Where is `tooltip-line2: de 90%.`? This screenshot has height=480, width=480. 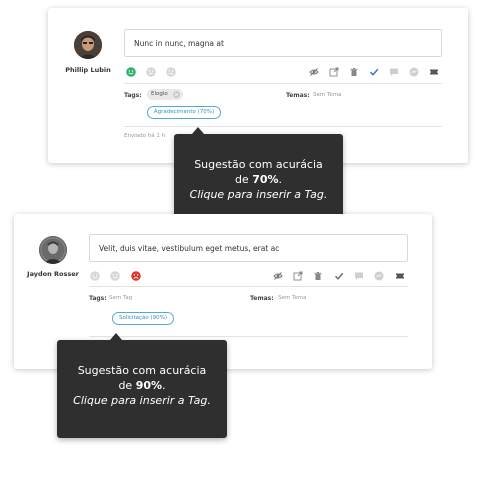 tooltip-line2: de 90%. is located at coordinates (142, 385).